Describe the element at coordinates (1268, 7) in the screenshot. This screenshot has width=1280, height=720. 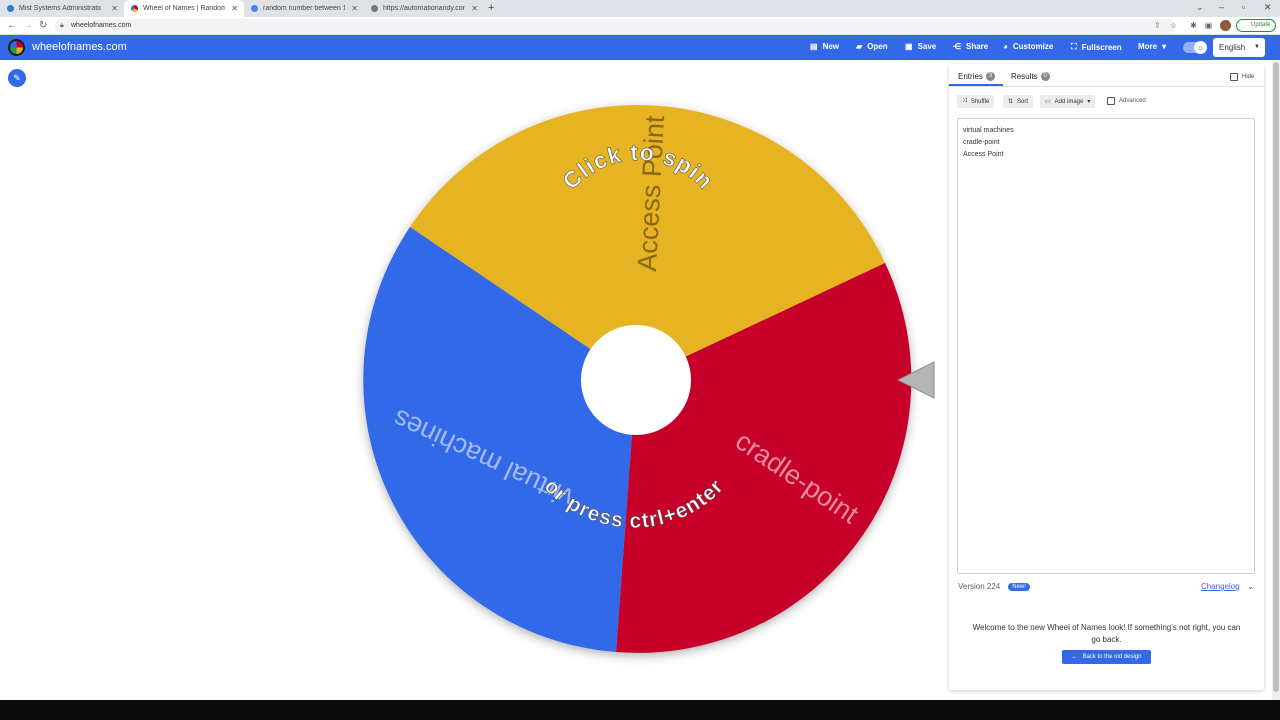
I see `window-close-icon: ✕` at that location.